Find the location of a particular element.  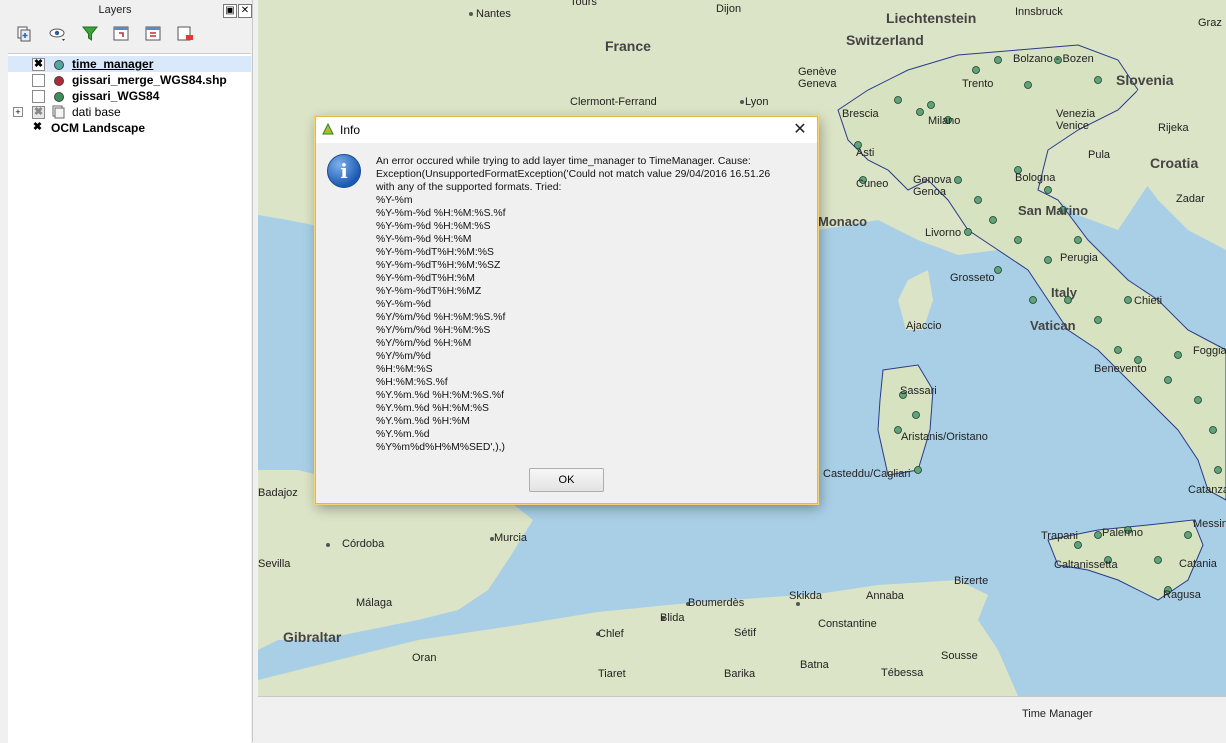

map-label: Grosseto is located at coordinates (972, 278).